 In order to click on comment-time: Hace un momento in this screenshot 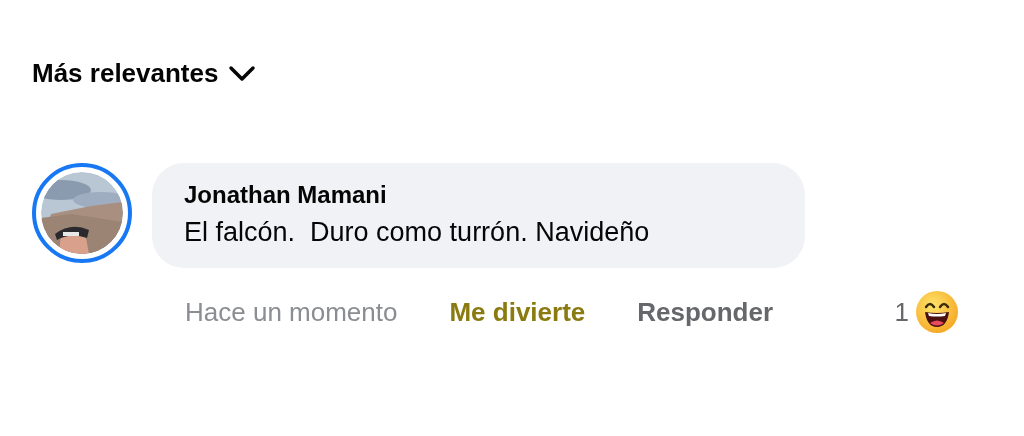, I will do `click(291, 312)`.